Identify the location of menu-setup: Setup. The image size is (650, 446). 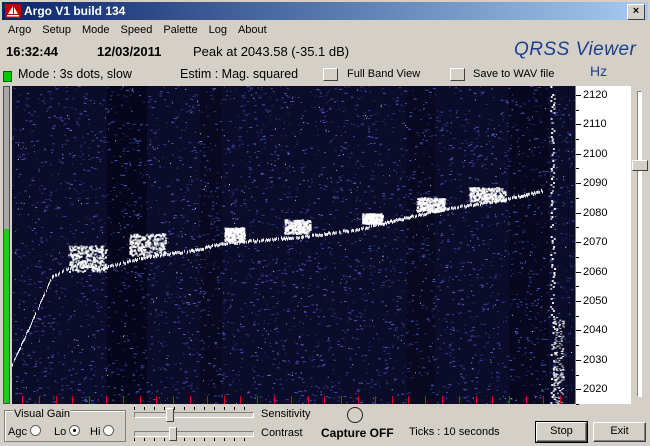
(56, 29).